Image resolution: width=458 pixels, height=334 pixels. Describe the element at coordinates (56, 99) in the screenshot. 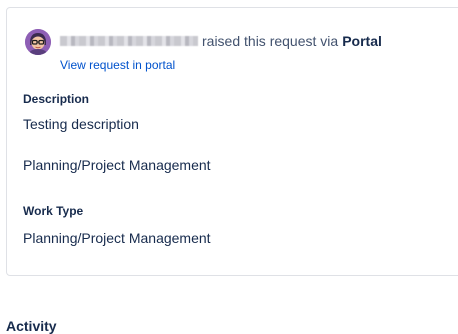

I see `description-label: Description` at that location.